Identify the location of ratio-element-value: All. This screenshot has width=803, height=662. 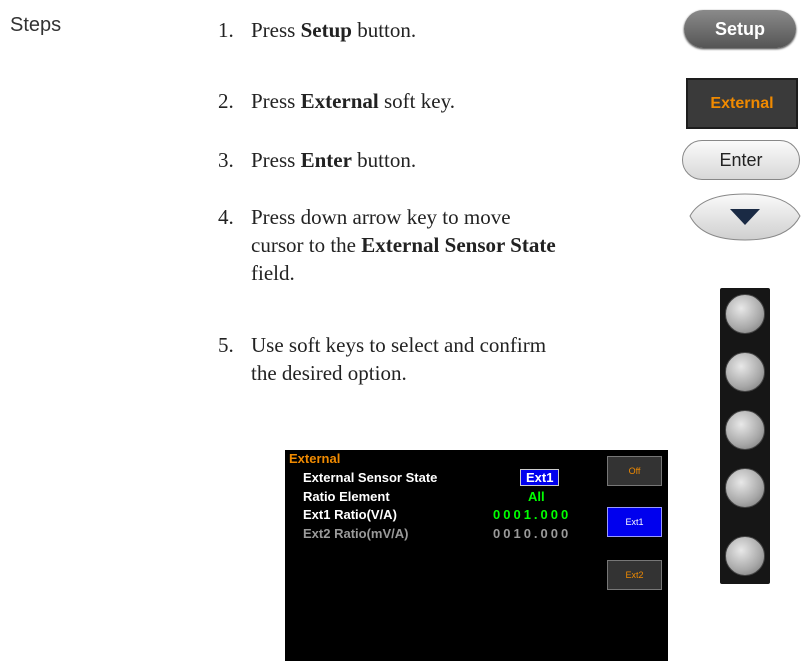
(536, 496).